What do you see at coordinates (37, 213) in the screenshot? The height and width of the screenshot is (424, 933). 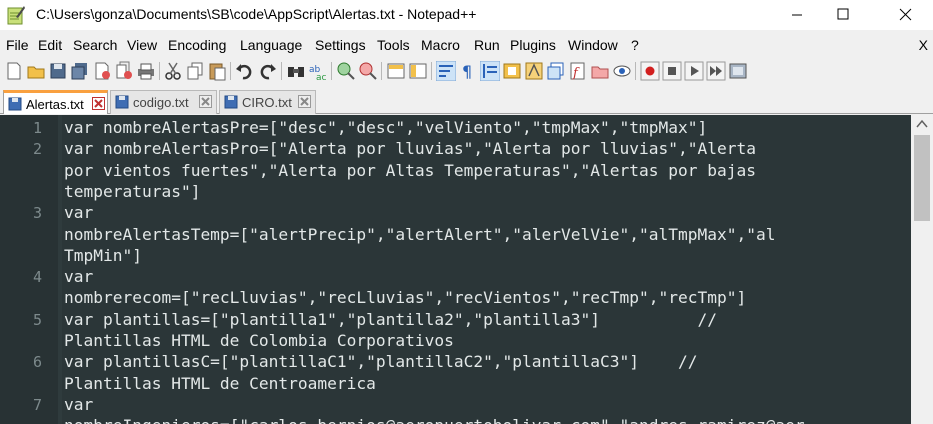 I see `line-number: 3` at bounding box center [37, 213].